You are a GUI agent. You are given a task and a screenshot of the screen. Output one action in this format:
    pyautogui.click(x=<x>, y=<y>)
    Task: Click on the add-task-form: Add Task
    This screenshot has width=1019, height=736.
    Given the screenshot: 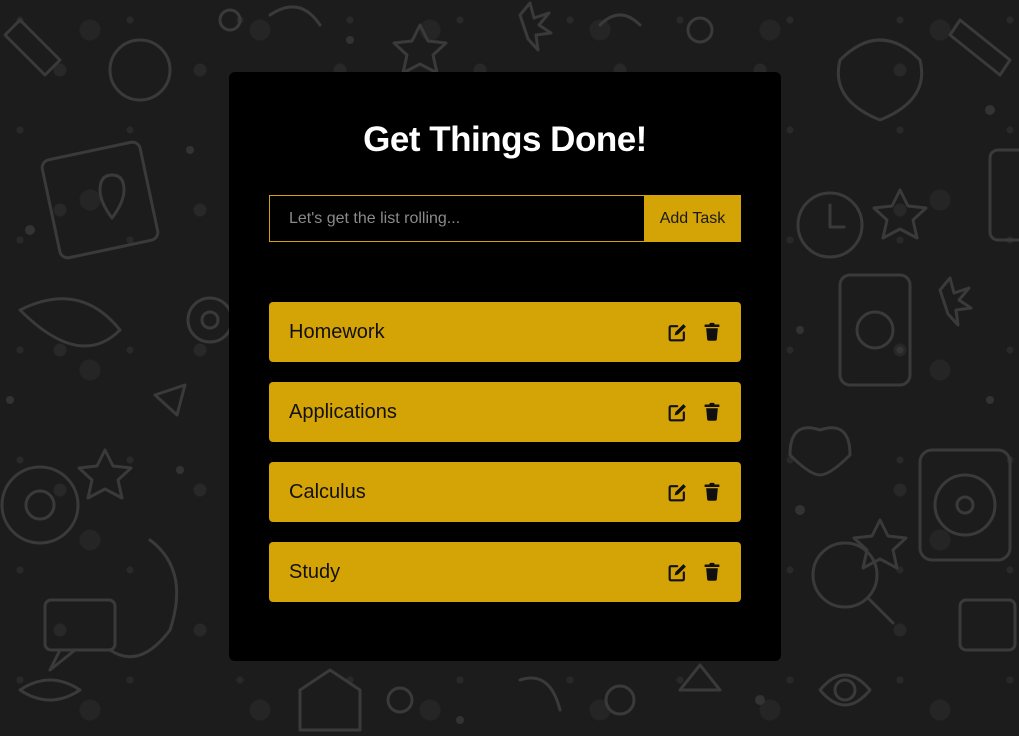 What is the action you would take?
    pyautogui.click(x=505, y=218)
    